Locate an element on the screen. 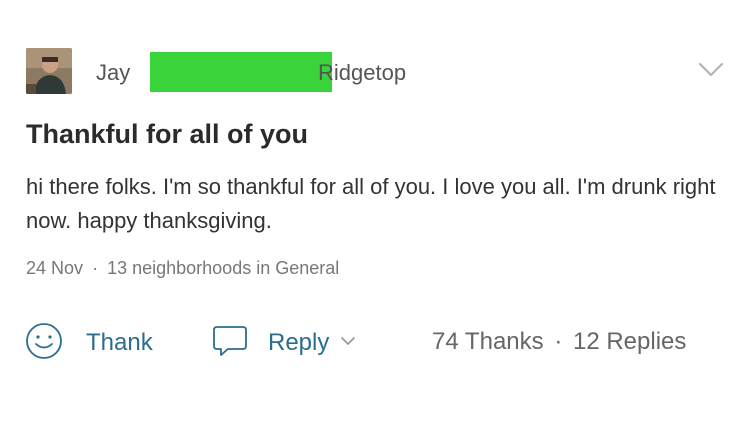 The height and width of the screenshot is (421, 750). author-neighborhood: Ridgetop is located at coordinates (362, 73).